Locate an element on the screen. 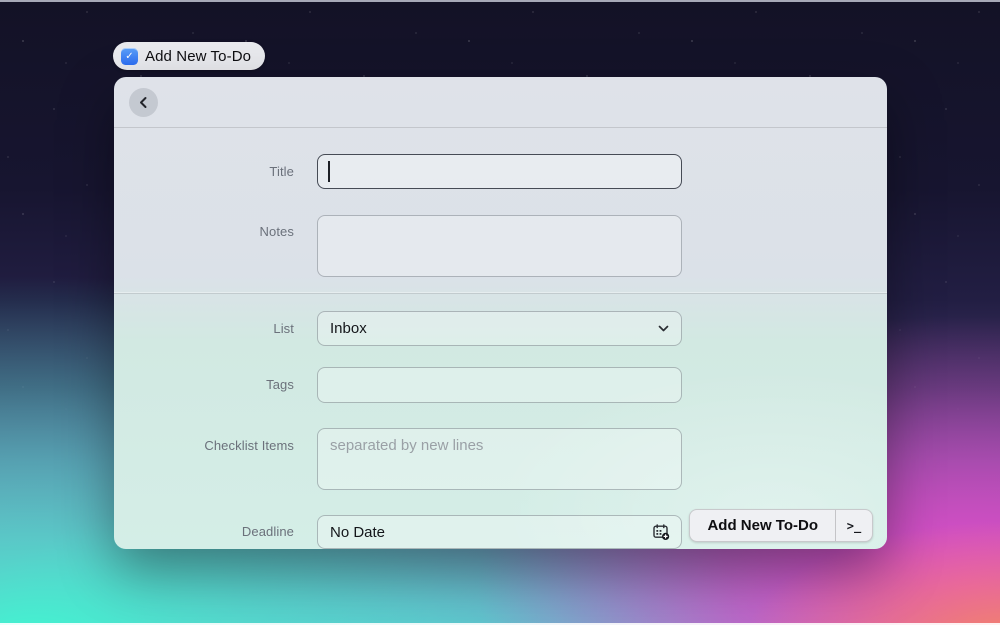  quick-action-label: Add New To-Do is located at coordinates (198, 56).